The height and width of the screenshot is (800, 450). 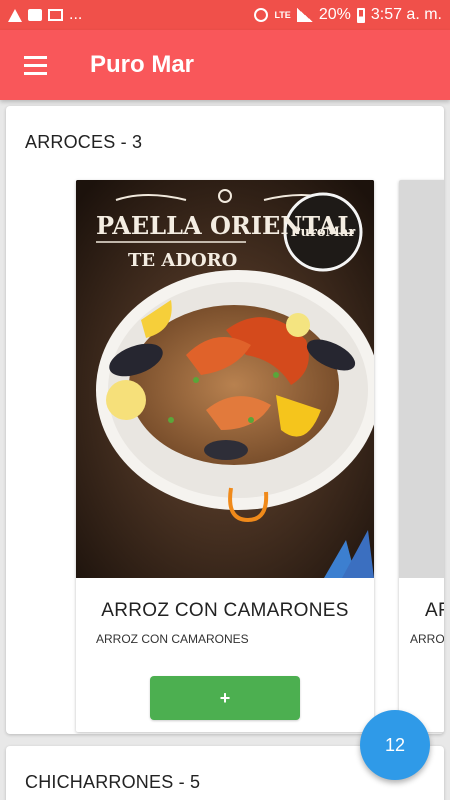 What do you see at coordinates (172, 639) in the screenshot?
I see `product-description: ARROZ CON CAMARONES` at bounding box center [172, 639].